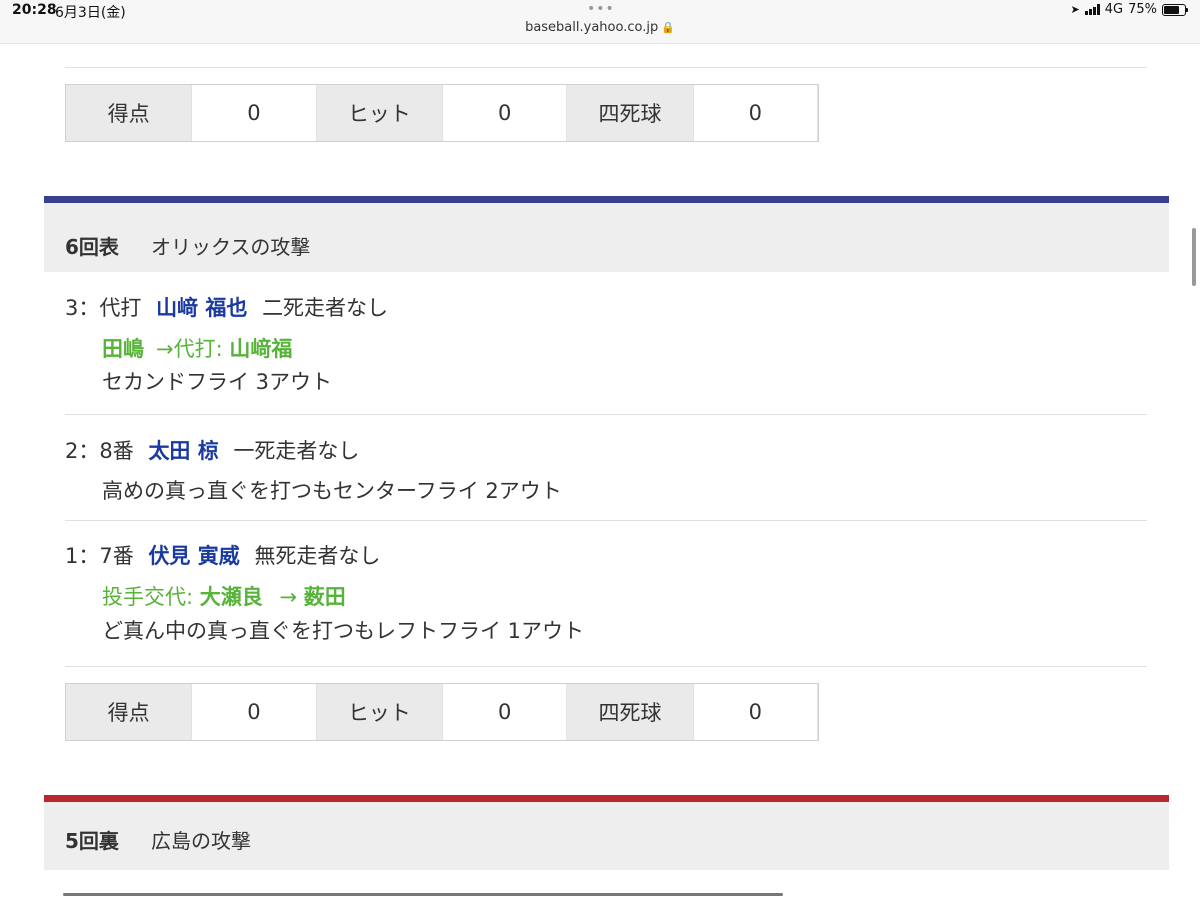 The image size is (1200, 900). What do you see at coordinates (1092, 9) in the screenshot?
I see `cellular-signal-icon` at bounding box center [1092, 9].